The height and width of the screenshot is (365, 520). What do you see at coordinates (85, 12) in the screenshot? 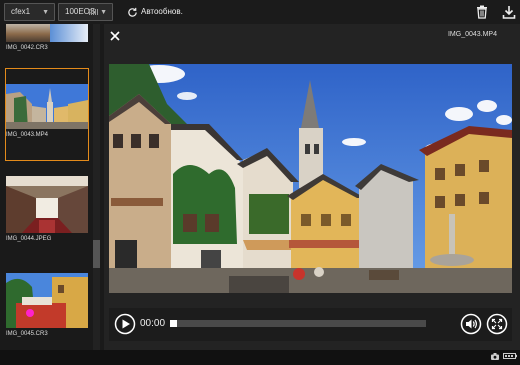
I see `folder-select: 100EOS ▼` at bounding box center [85, 12].